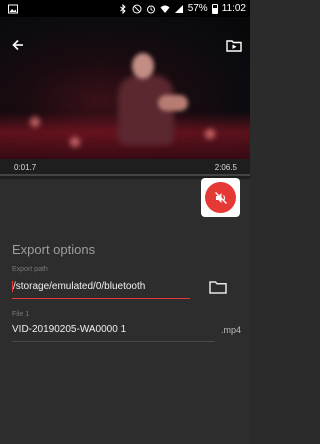 This screenshot has height=444, width=320. Describe the element at coordinates (125, 169) in the screenshot. I see `timeline: 0:01.7 2:06.5` at that location.